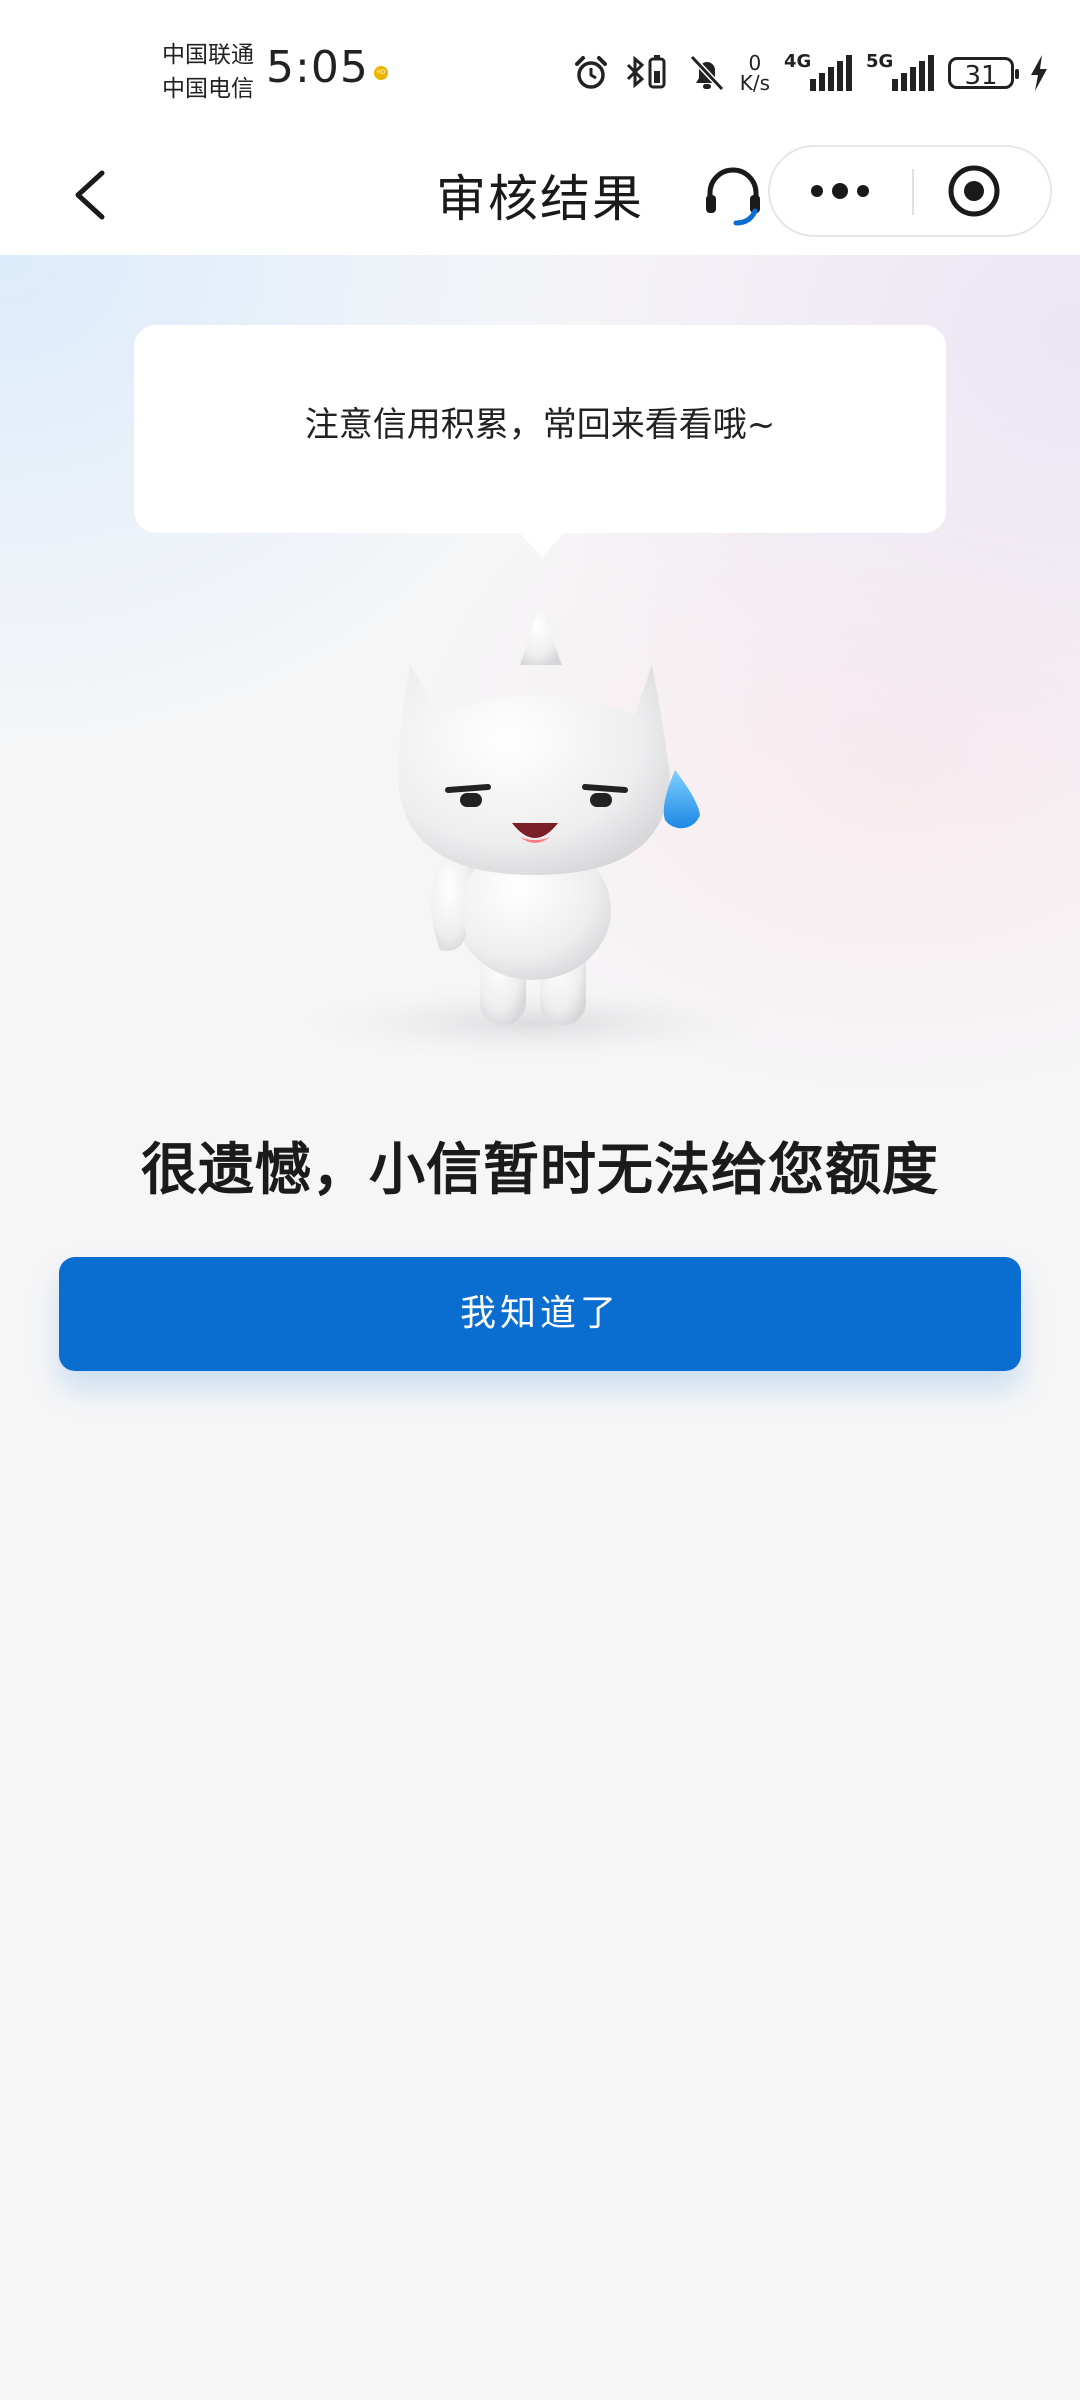  Describe the element at coordinates (818, 71) in the screenshot. I see `signal-1: 4G` at that location.